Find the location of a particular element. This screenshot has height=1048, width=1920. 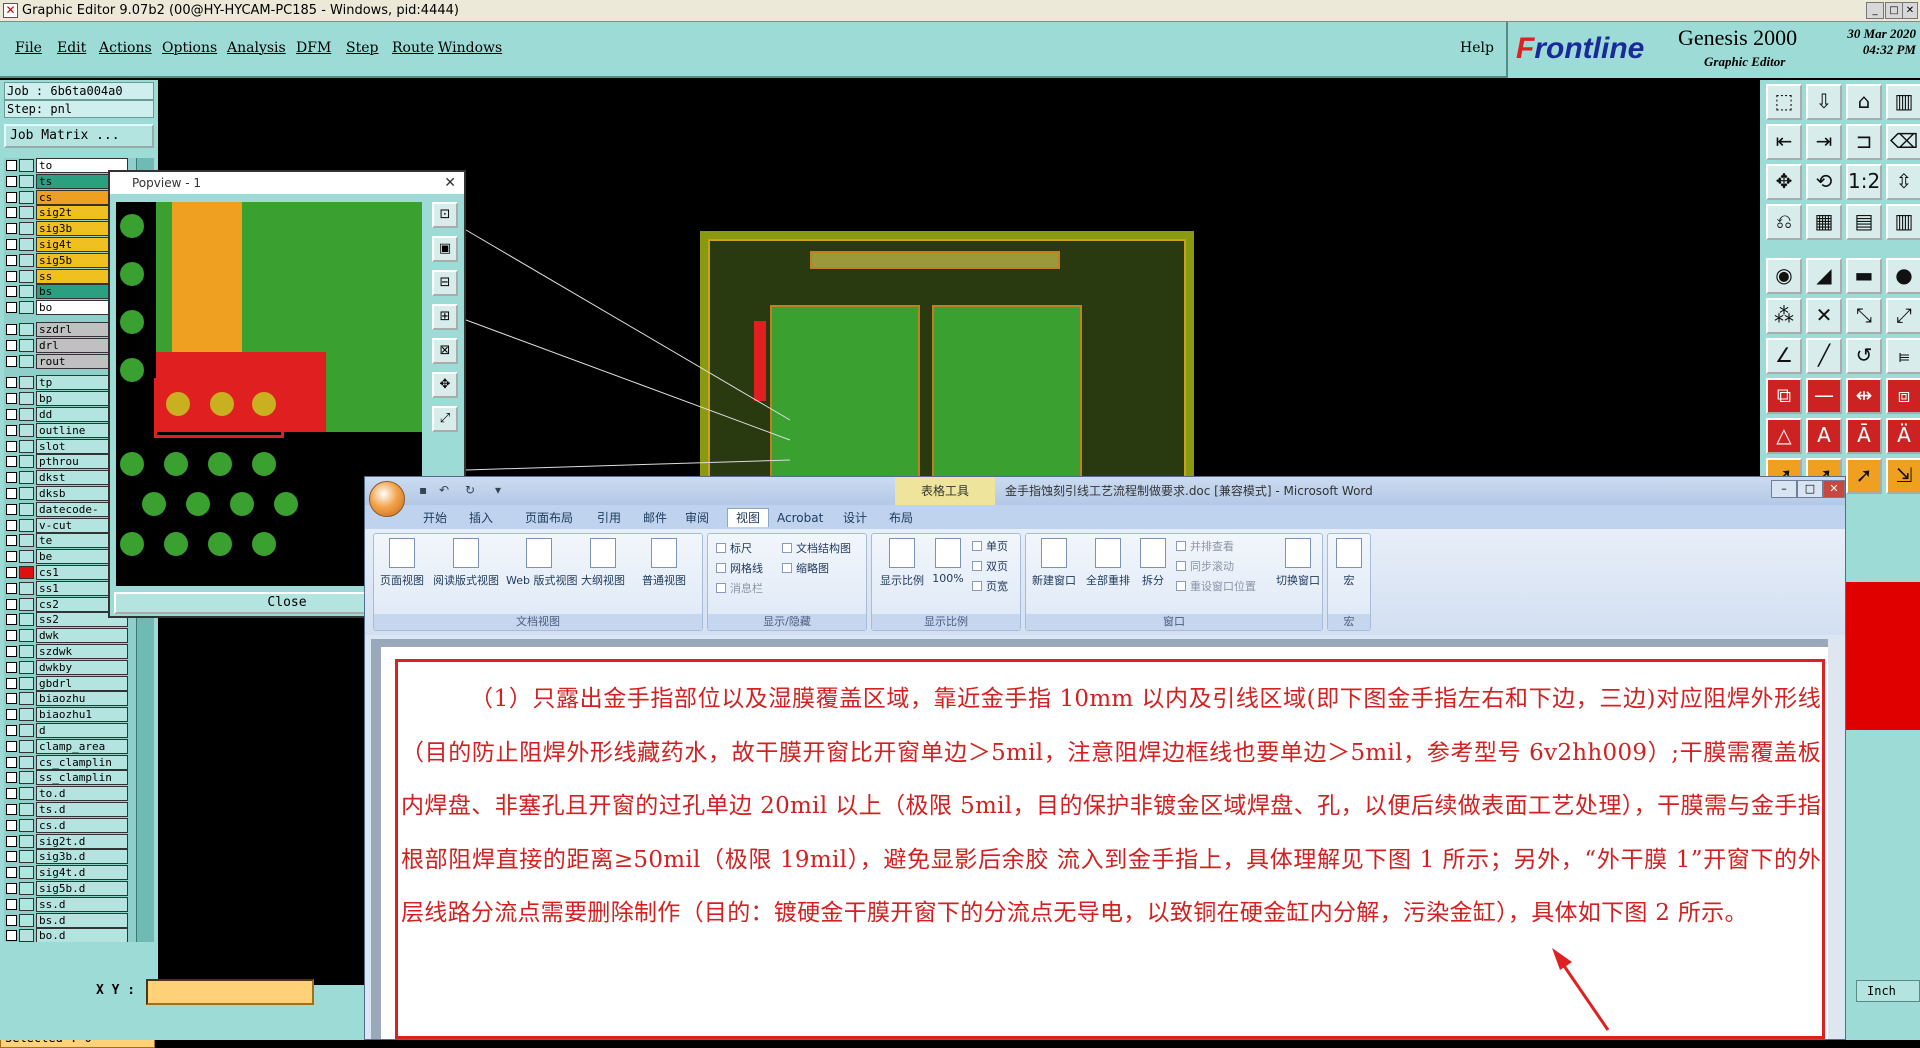

view-side-by-side-button: 并排查看 is located at coordinates (1205, 547).